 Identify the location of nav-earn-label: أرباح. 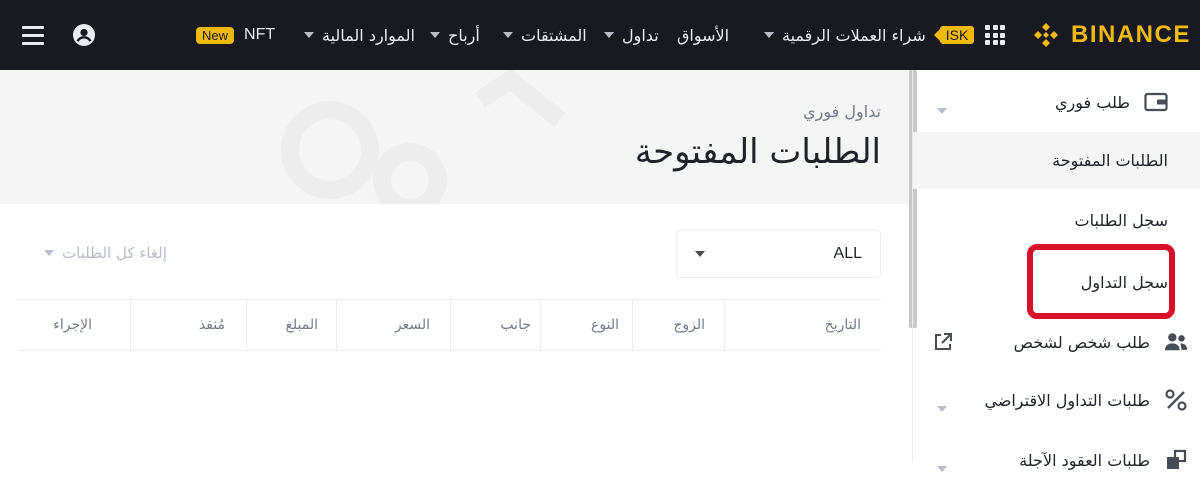
(464, 35).